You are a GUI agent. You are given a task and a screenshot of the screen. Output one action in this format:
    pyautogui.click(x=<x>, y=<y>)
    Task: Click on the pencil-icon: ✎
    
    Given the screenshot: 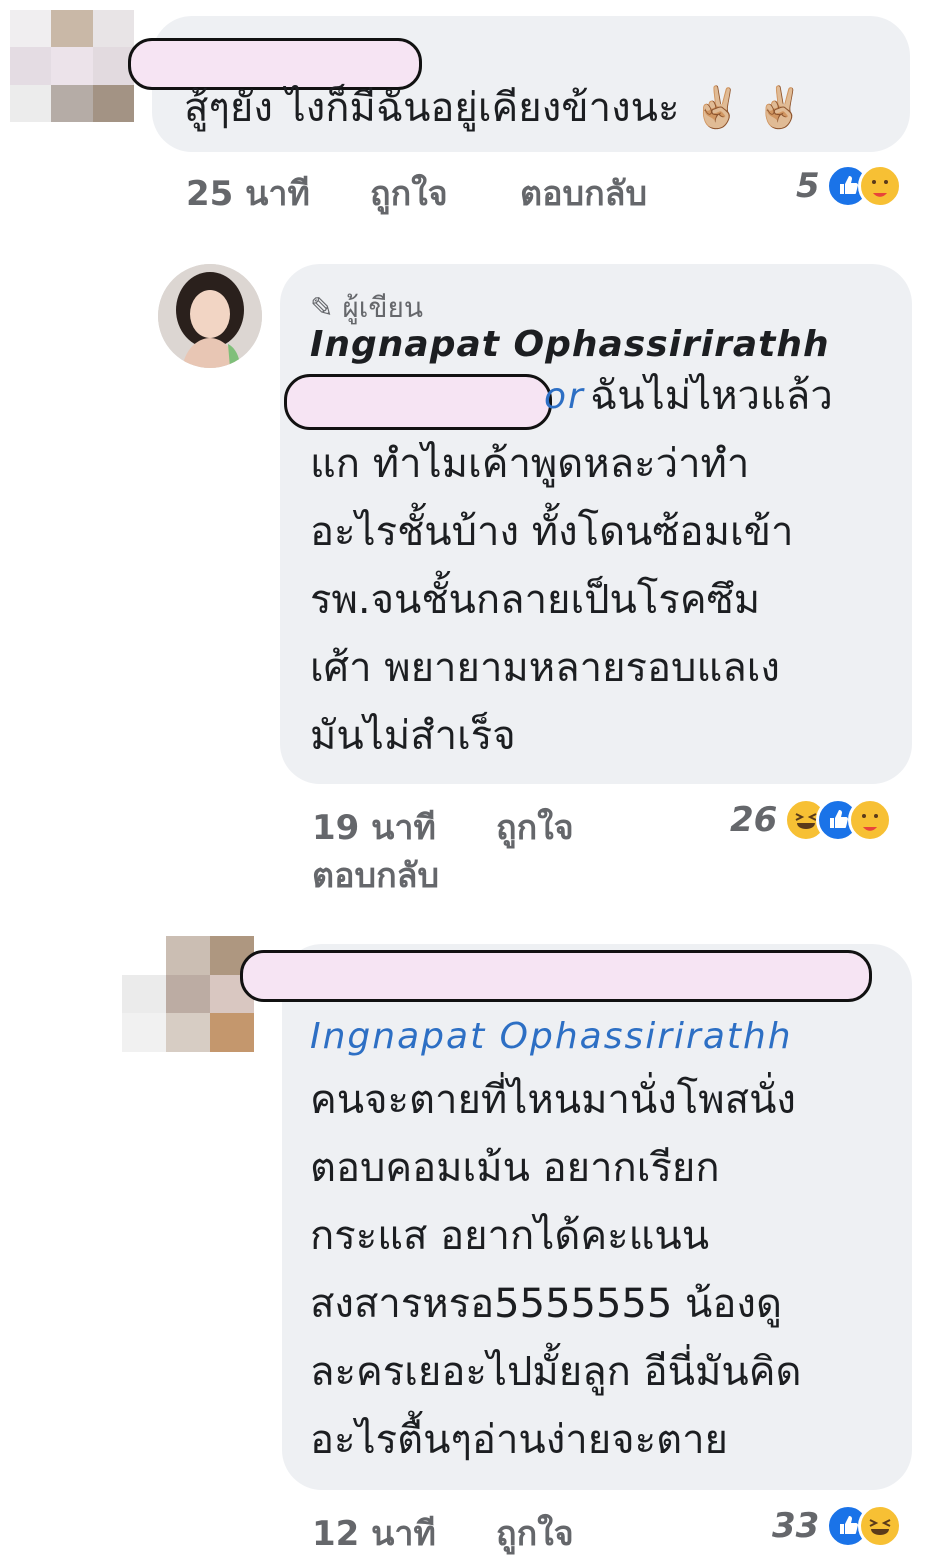 What is the action you would take?
    pyautogui.click(x=322, y=307)
    